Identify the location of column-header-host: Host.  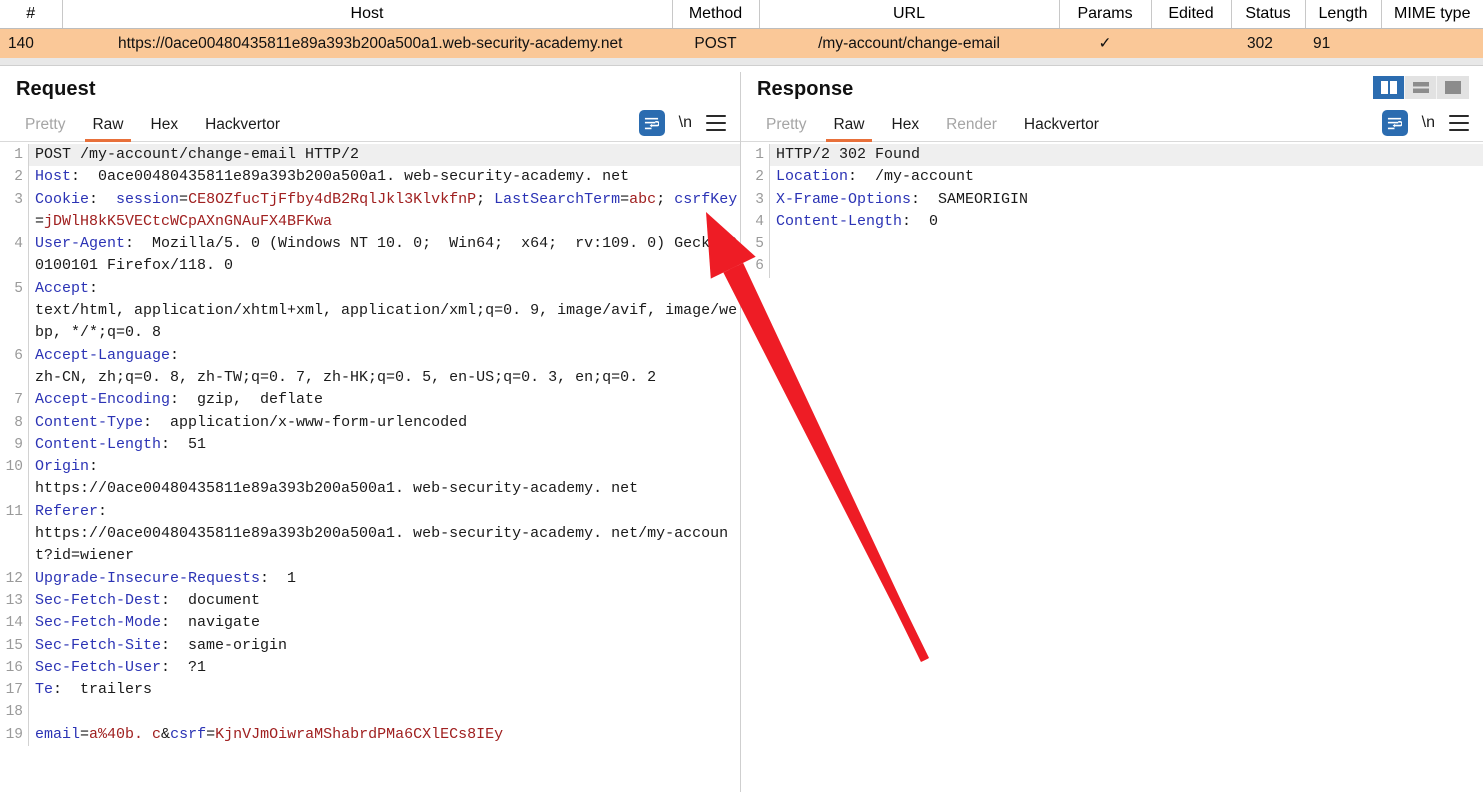
(367, 14).